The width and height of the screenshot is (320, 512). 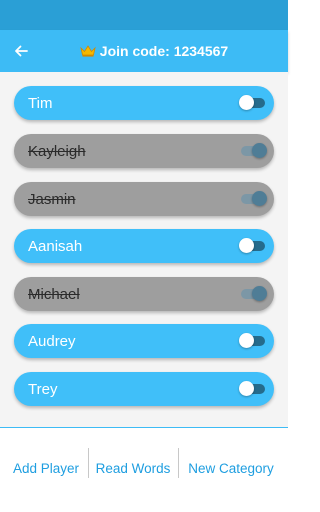 I want to click on player-name: Tim, so click(x=40, y=103).